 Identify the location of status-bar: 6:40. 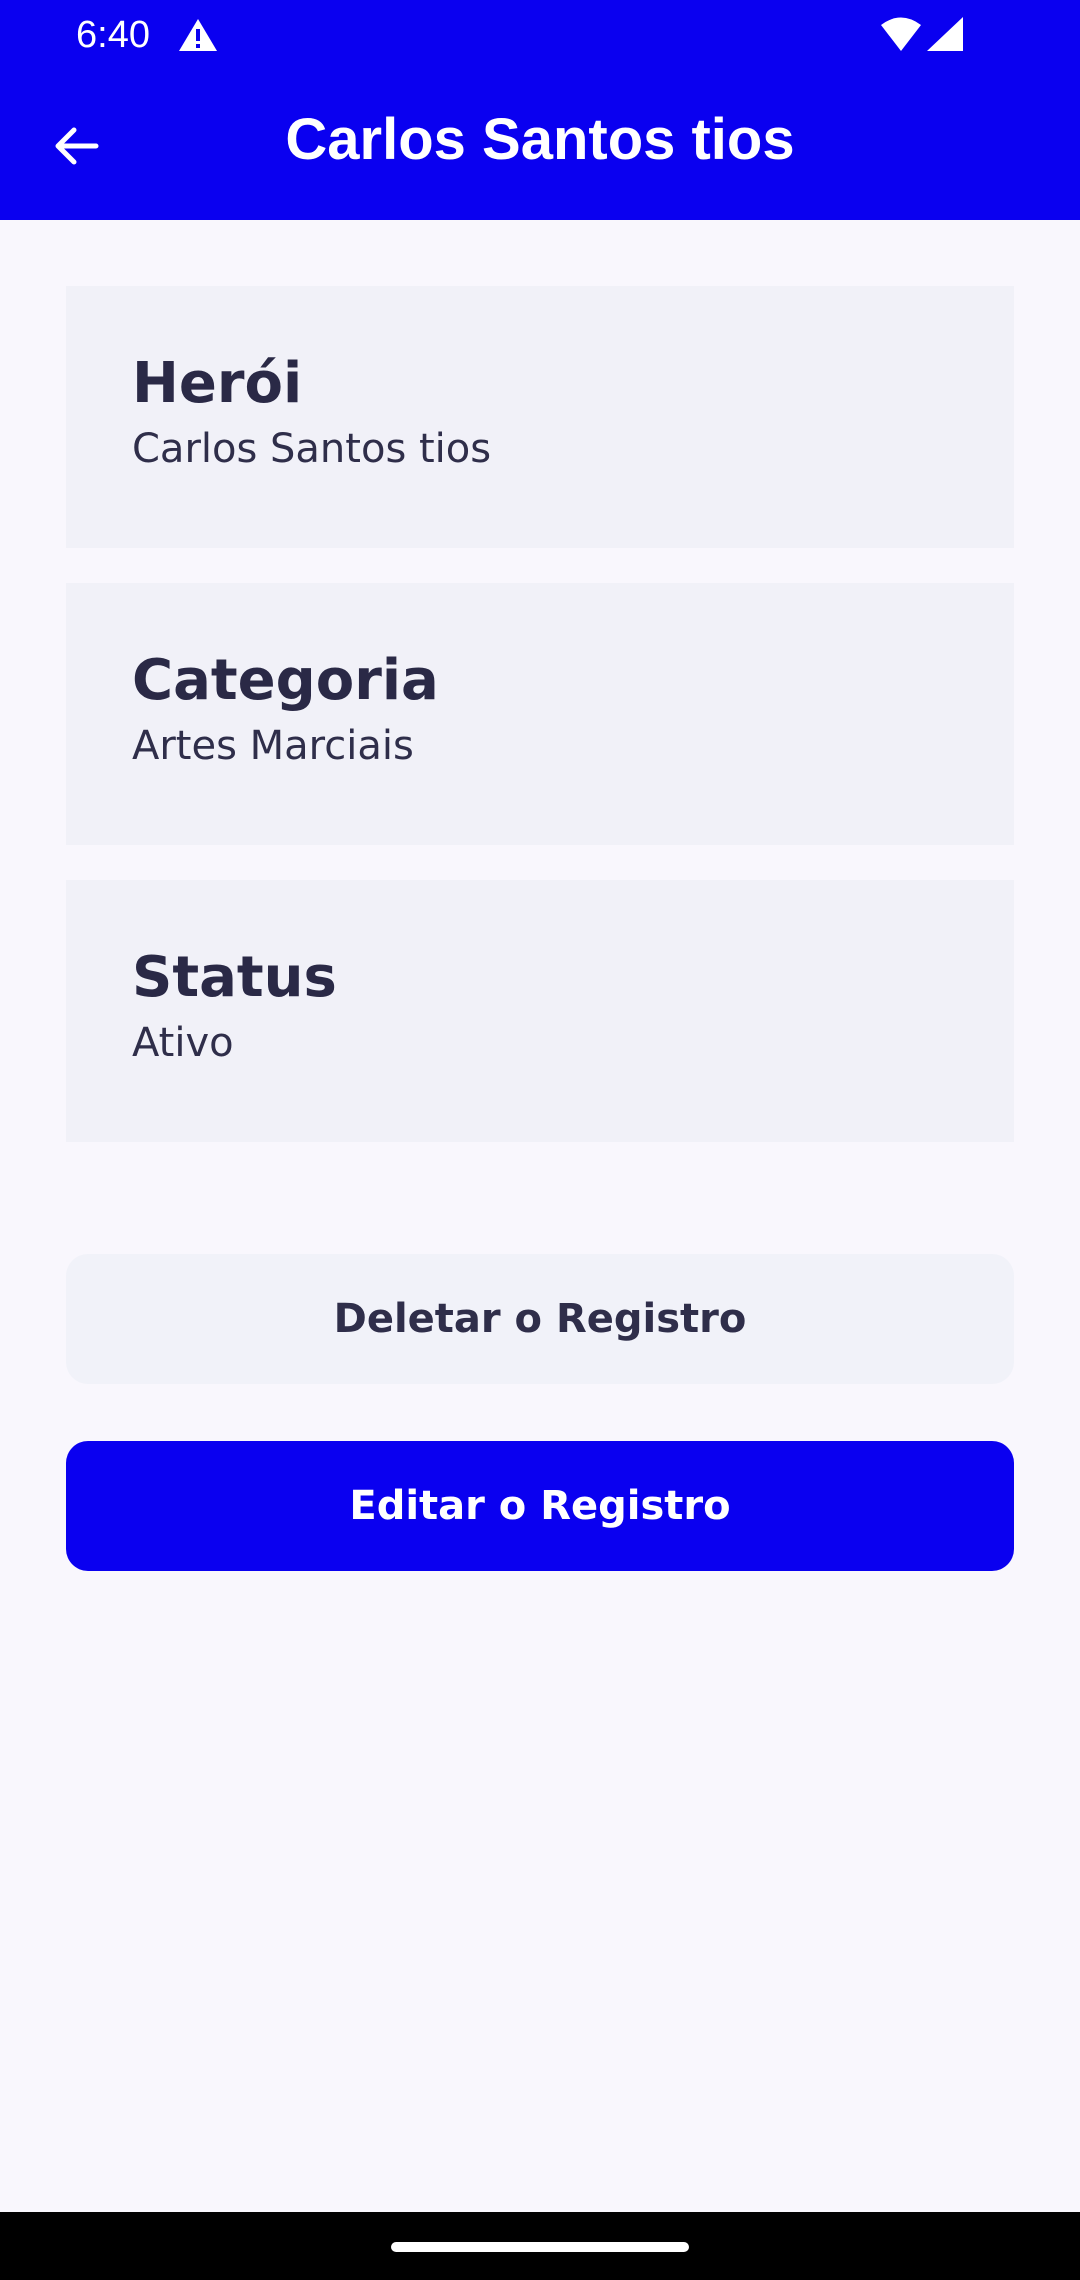
(540, 35).